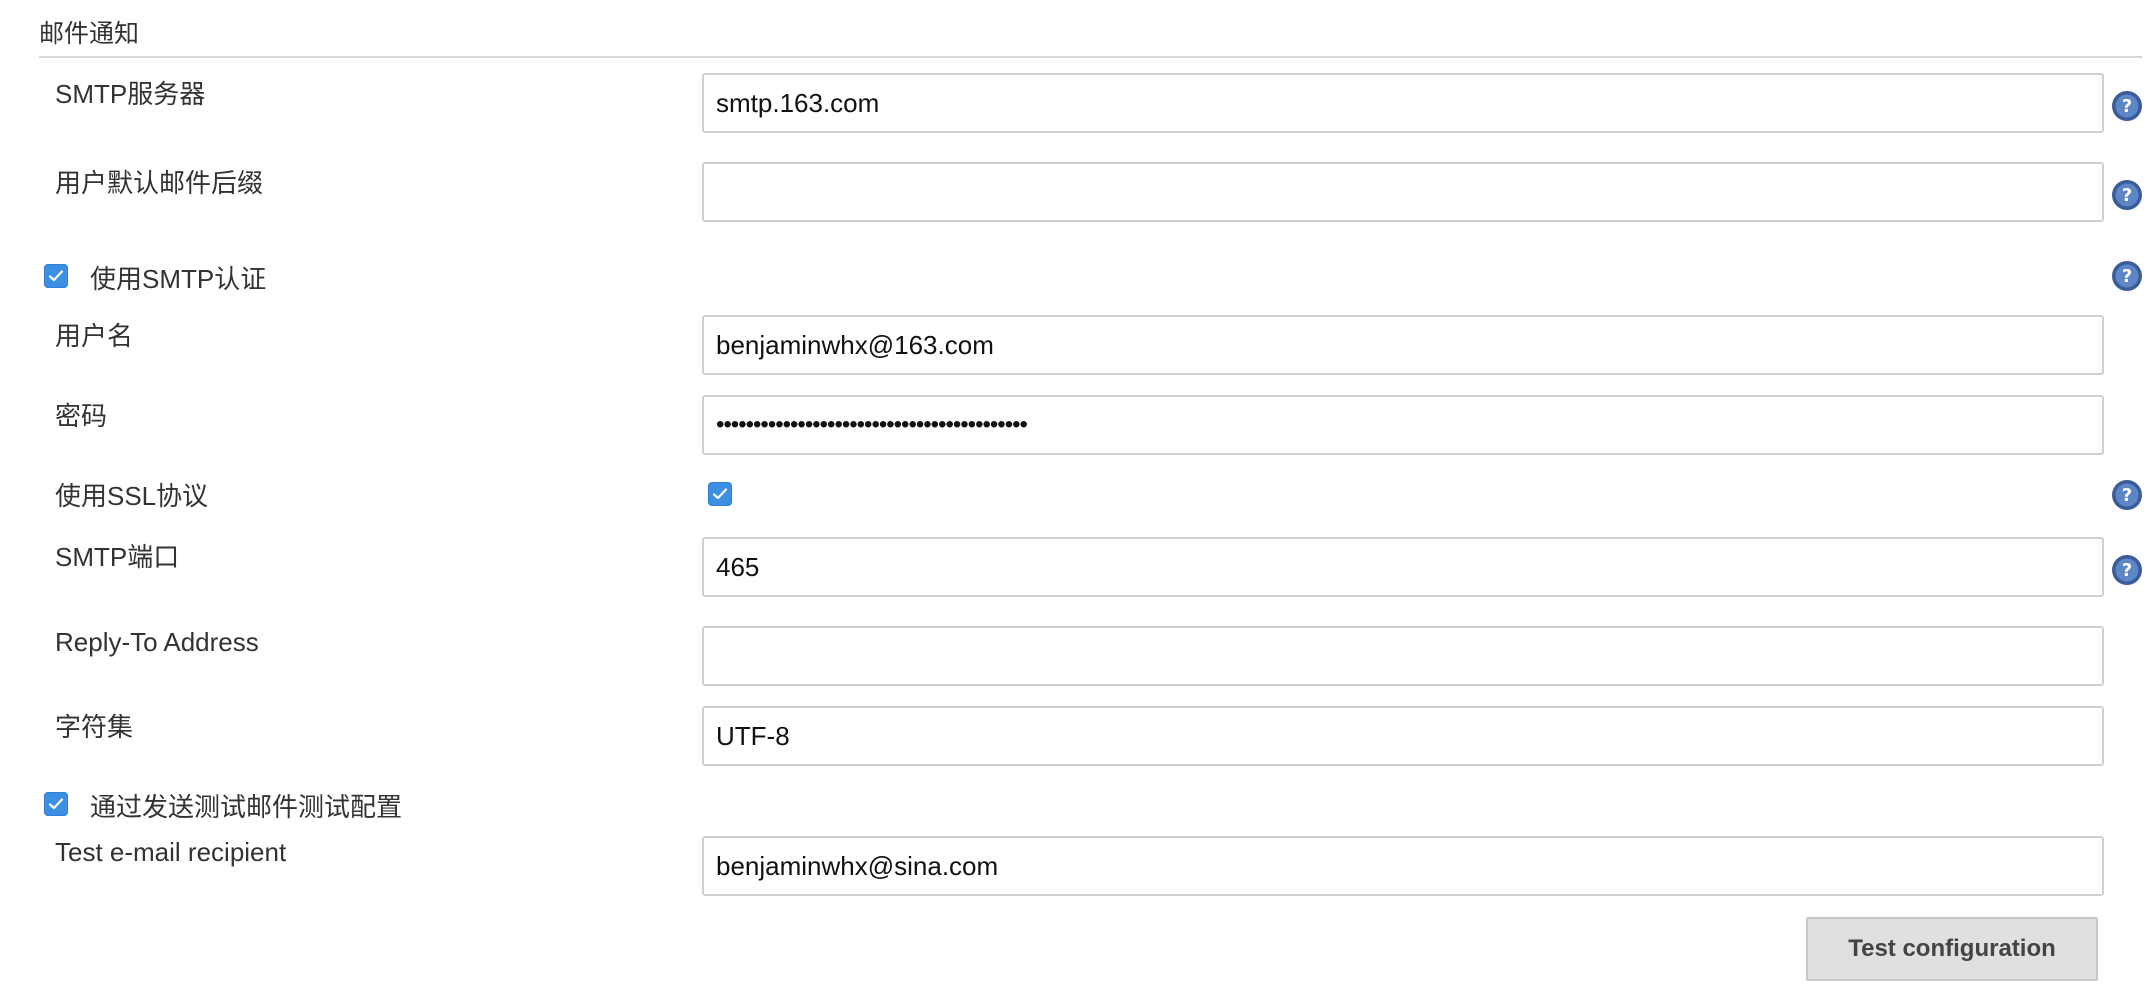 Image resolution: width=2148 pixels, height=990 pixels. What do you see at coordinates (1403, 656) in the screenshot?
I see `reply-to-input` at bounding box center [1403, 656].